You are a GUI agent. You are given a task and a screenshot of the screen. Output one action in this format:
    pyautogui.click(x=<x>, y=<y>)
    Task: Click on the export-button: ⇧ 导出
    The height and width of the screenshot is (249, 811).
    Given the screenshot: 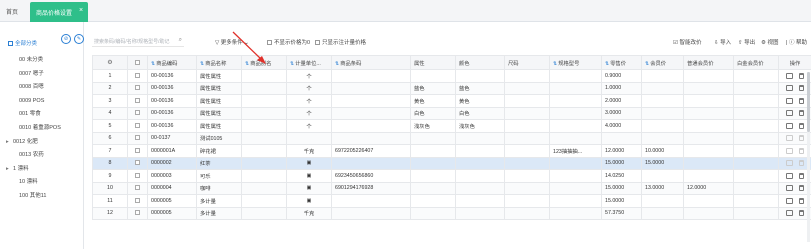 What is the action you would take?
    pyautogui.click(x=746, y=42)
    